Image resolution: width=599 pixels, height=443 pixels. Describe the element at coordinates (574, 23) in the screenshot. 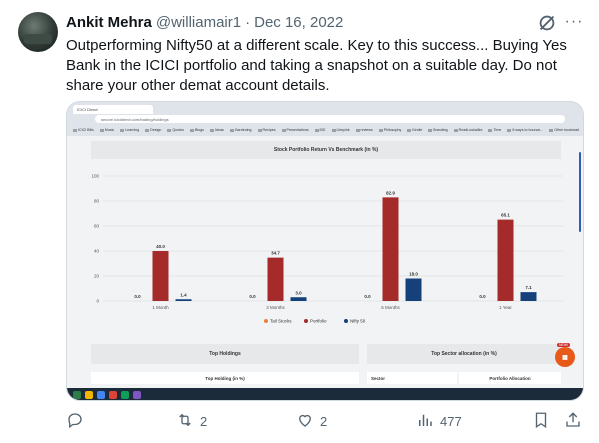

I see `more-icon: ···` at that location.